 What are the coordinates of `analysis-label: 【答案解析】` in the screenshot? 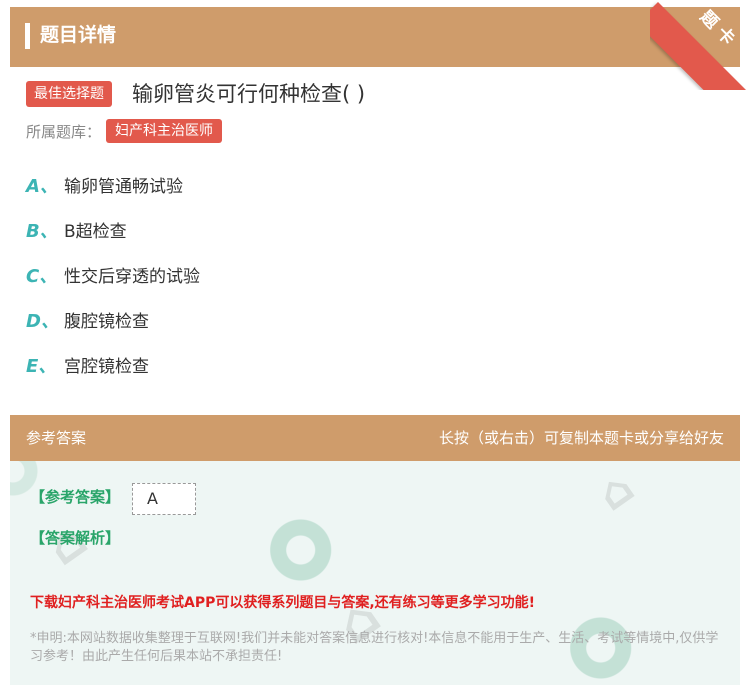 It's located at (75, 538).